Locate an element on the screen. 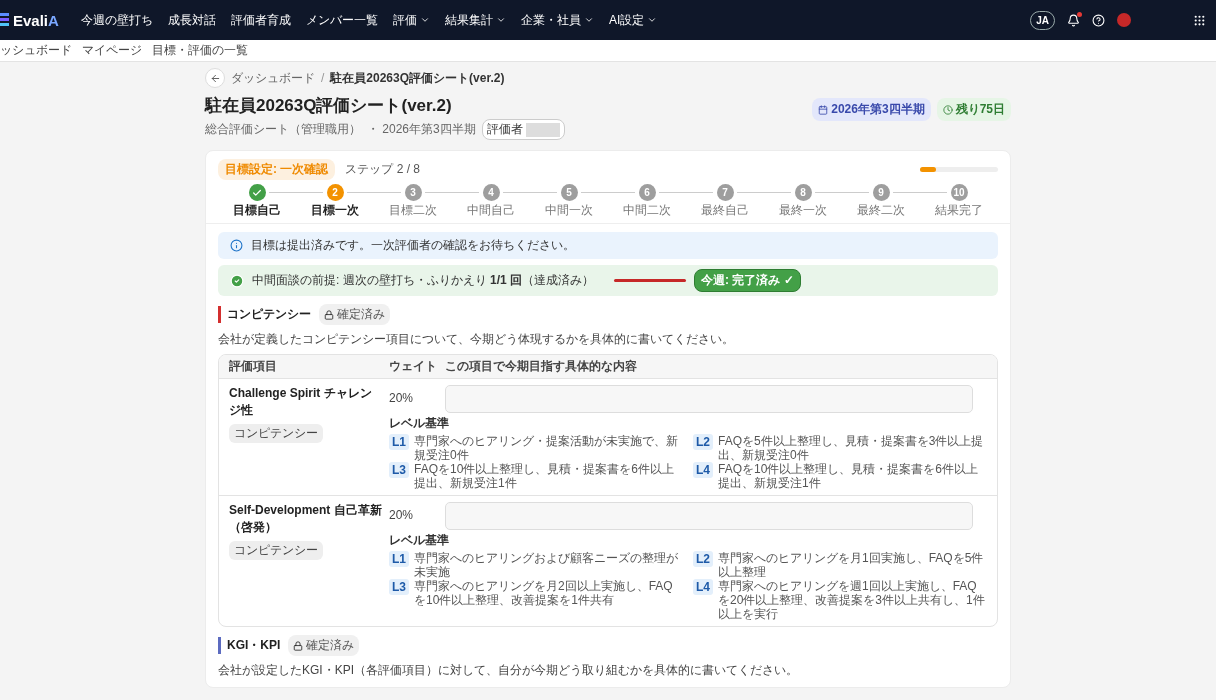 Image resolution: width=1216 pixels, height=700 pixels. step-circle: 4 is located at coordinates (491, 192).